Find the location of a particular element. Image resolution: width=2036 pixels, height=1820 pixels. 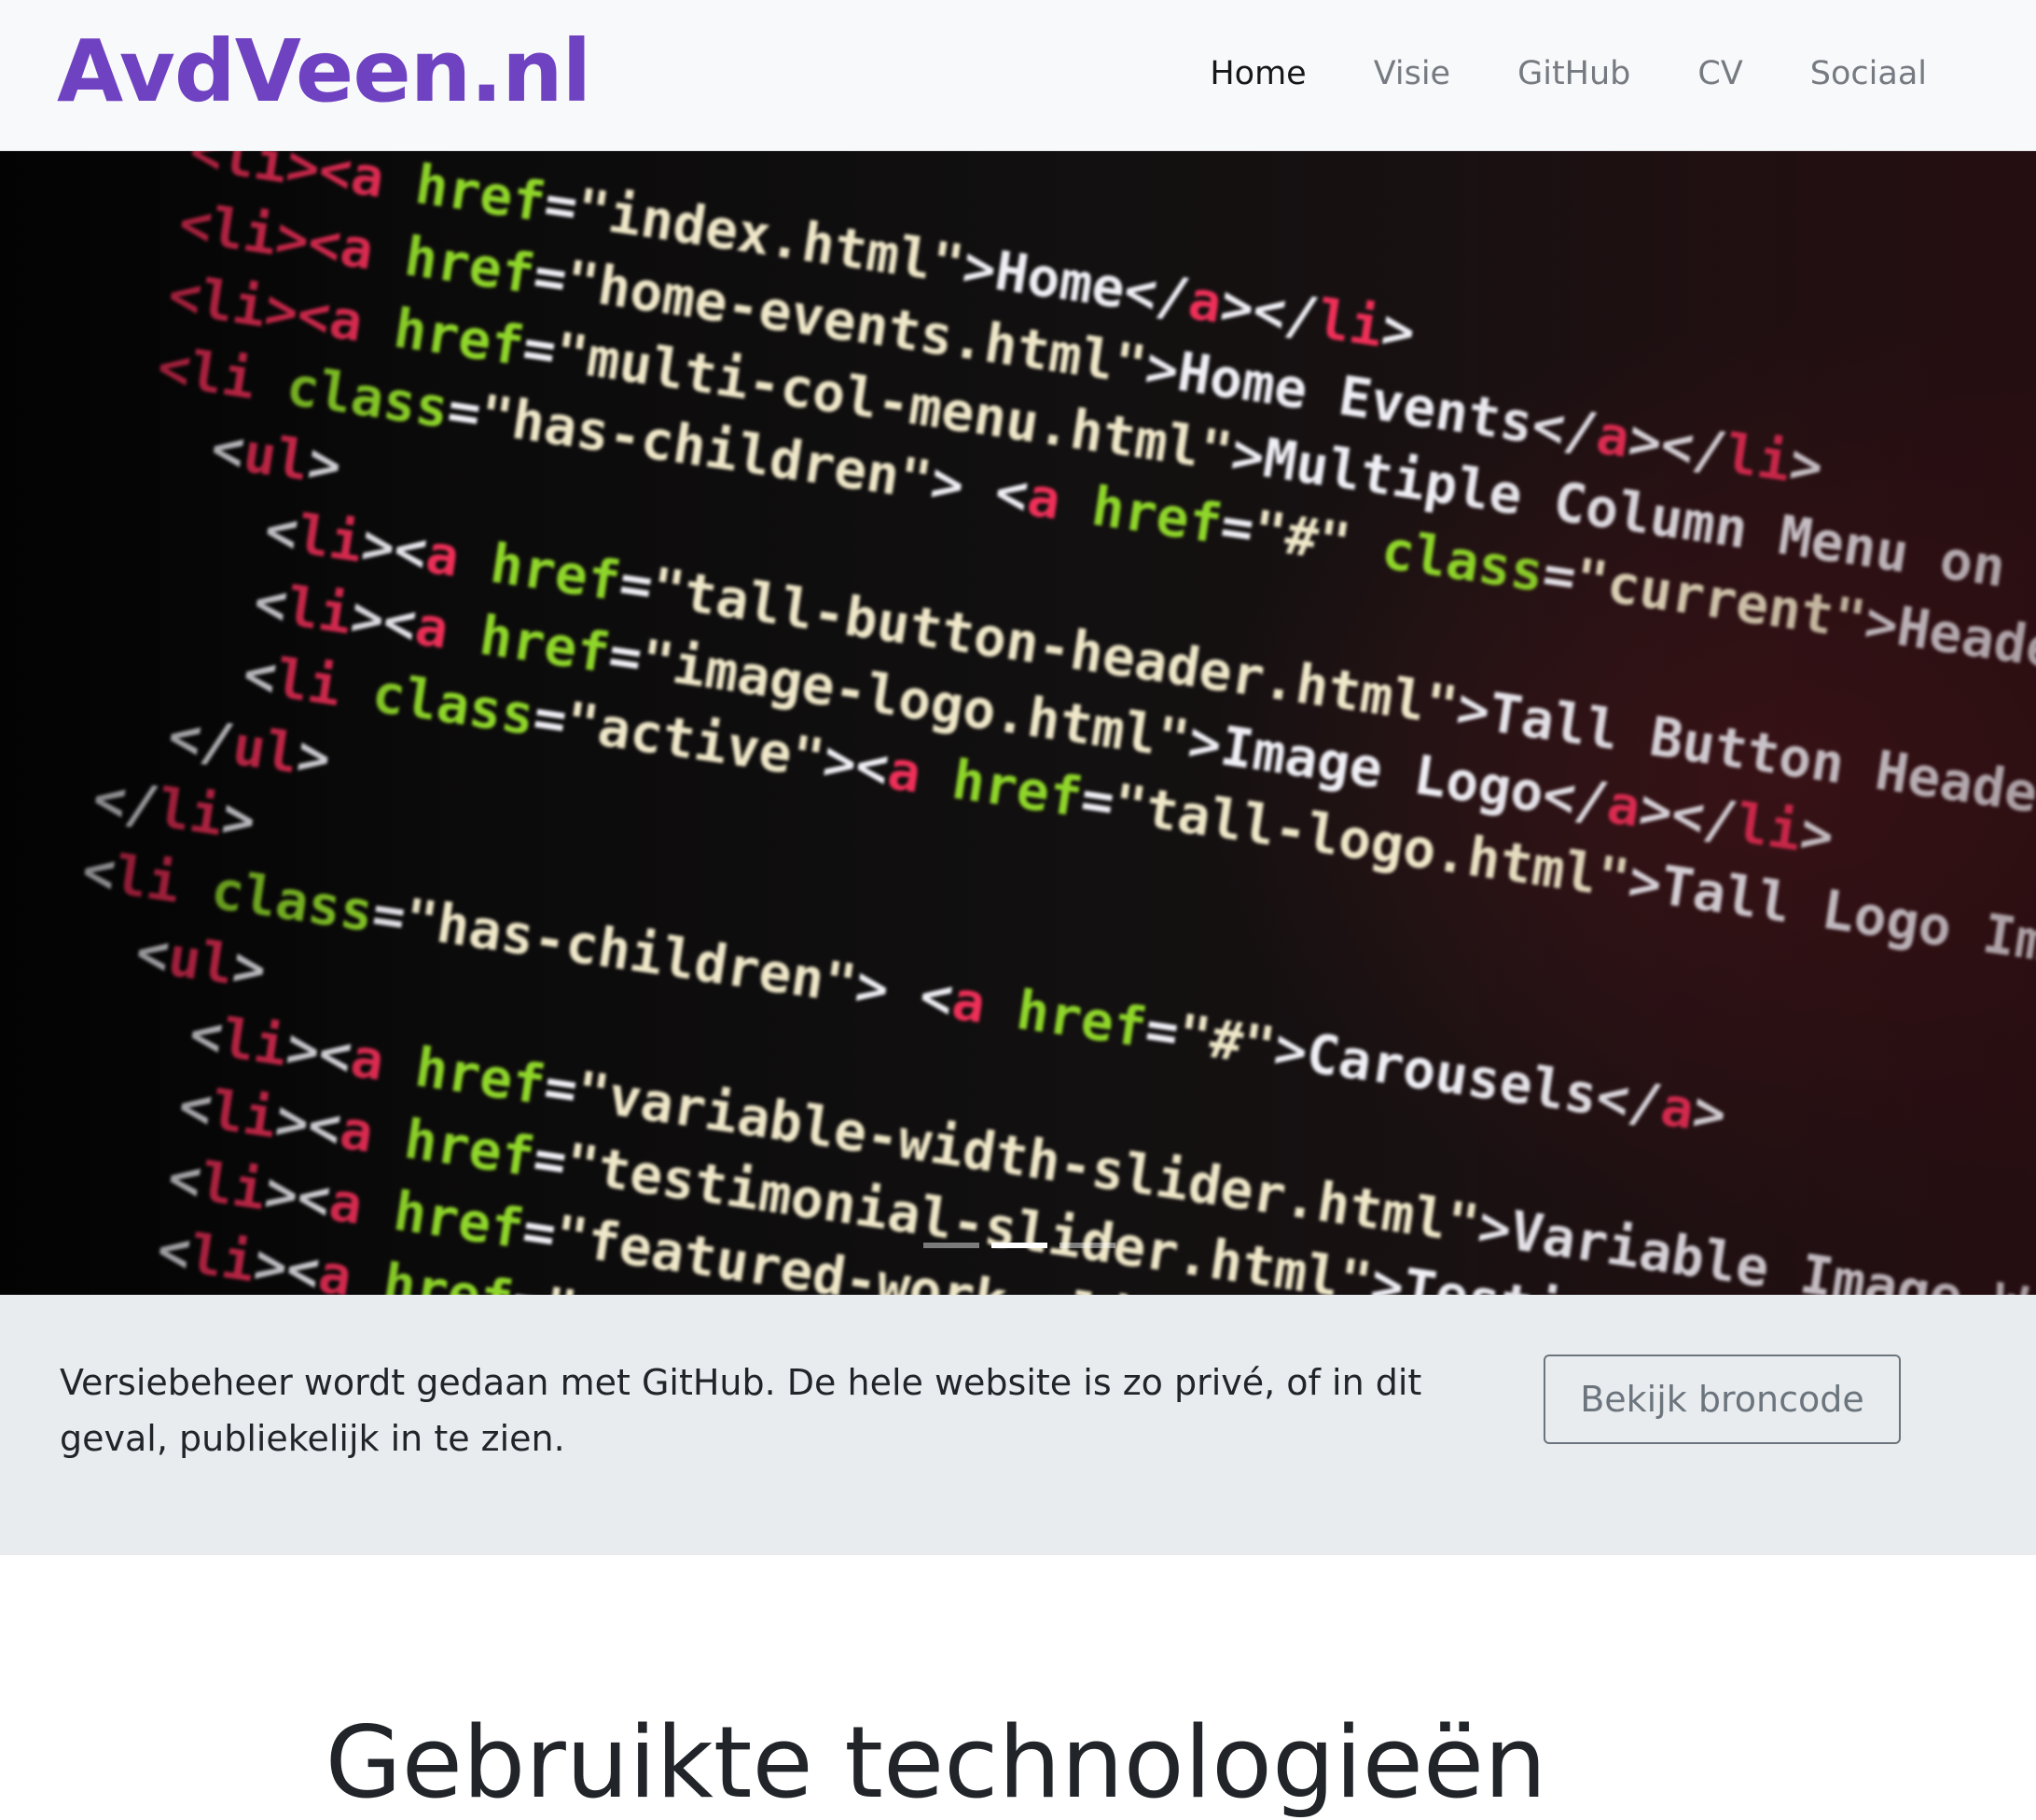

nav-links: Home Visie GitHub CV Sociaal is located at coordinates (1568, 74).